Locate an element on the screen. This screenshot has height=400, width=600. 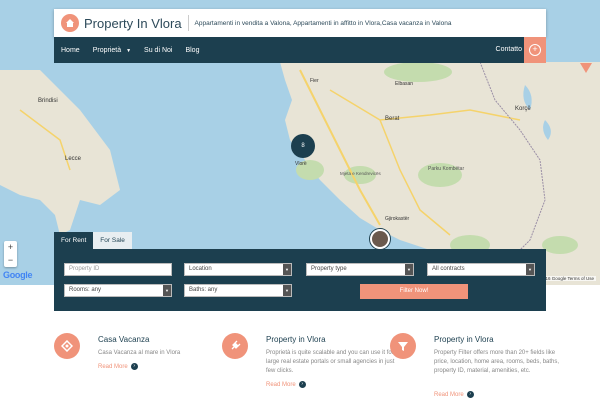
home-logo-icon is located at coordinates (70, 23).